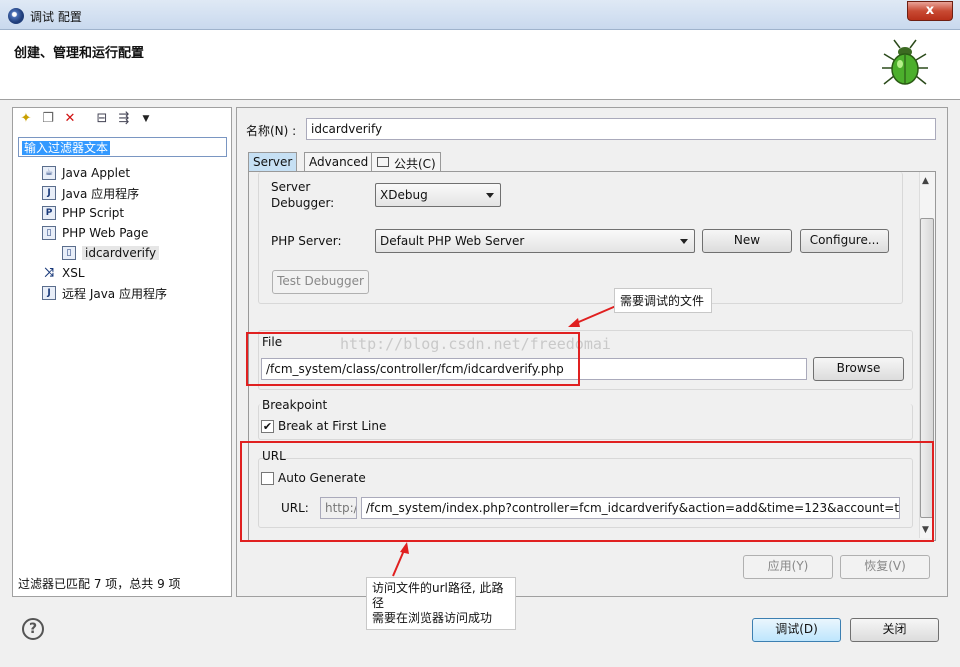 The image size is (960, 667). What do you see at coordinates (925, 181) in the screenshot?
I see `scroll-up-arrow-icon: ▲` at bounding box center [925, 181].